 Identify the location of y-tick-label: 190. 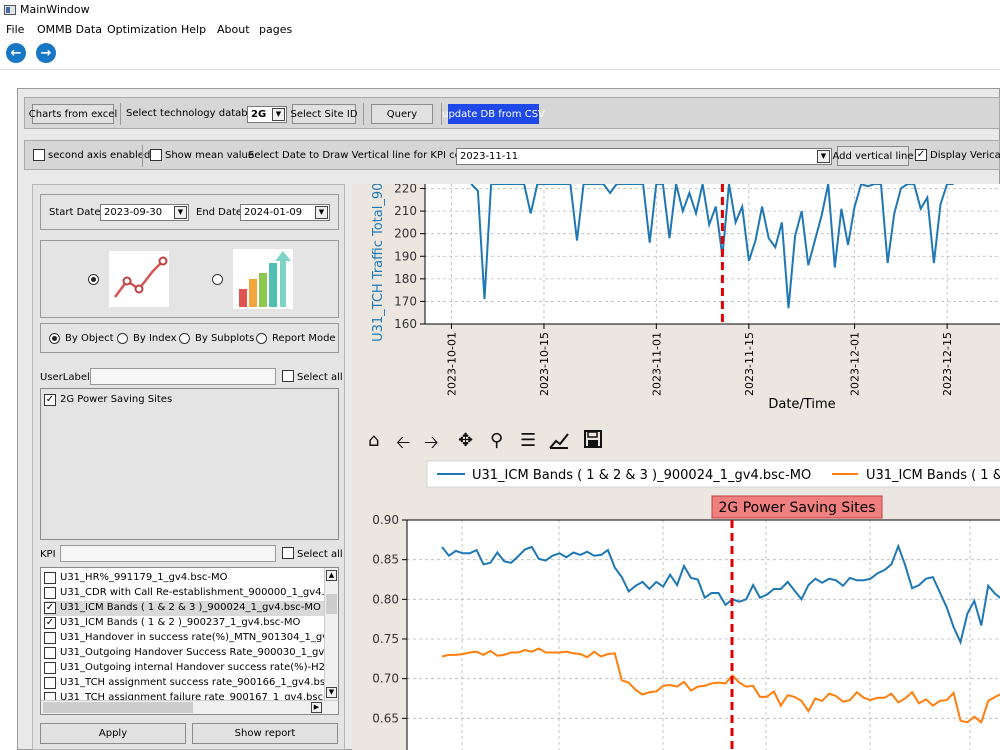
(405, 256).